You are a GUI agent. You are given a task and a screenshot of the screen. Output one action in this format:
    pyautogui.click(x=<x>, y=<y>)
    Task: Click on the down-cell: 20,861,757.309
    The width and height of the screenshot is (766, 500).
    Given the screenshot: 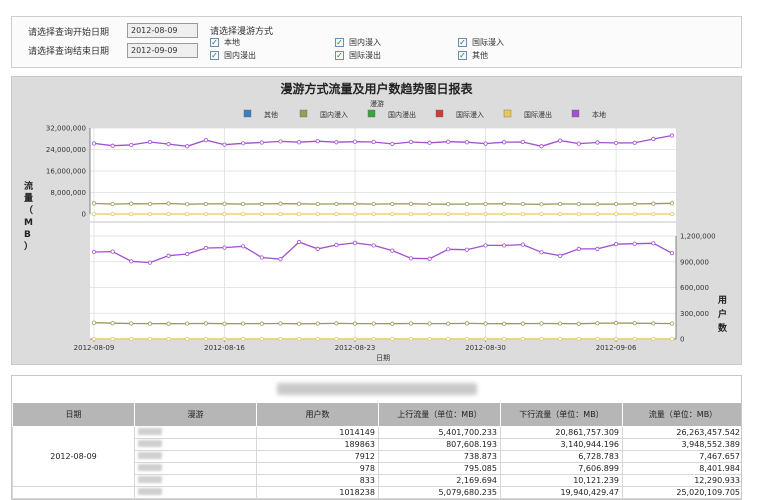 What is the action you would take?
    pyautogui.click(x=561, y=432)
    